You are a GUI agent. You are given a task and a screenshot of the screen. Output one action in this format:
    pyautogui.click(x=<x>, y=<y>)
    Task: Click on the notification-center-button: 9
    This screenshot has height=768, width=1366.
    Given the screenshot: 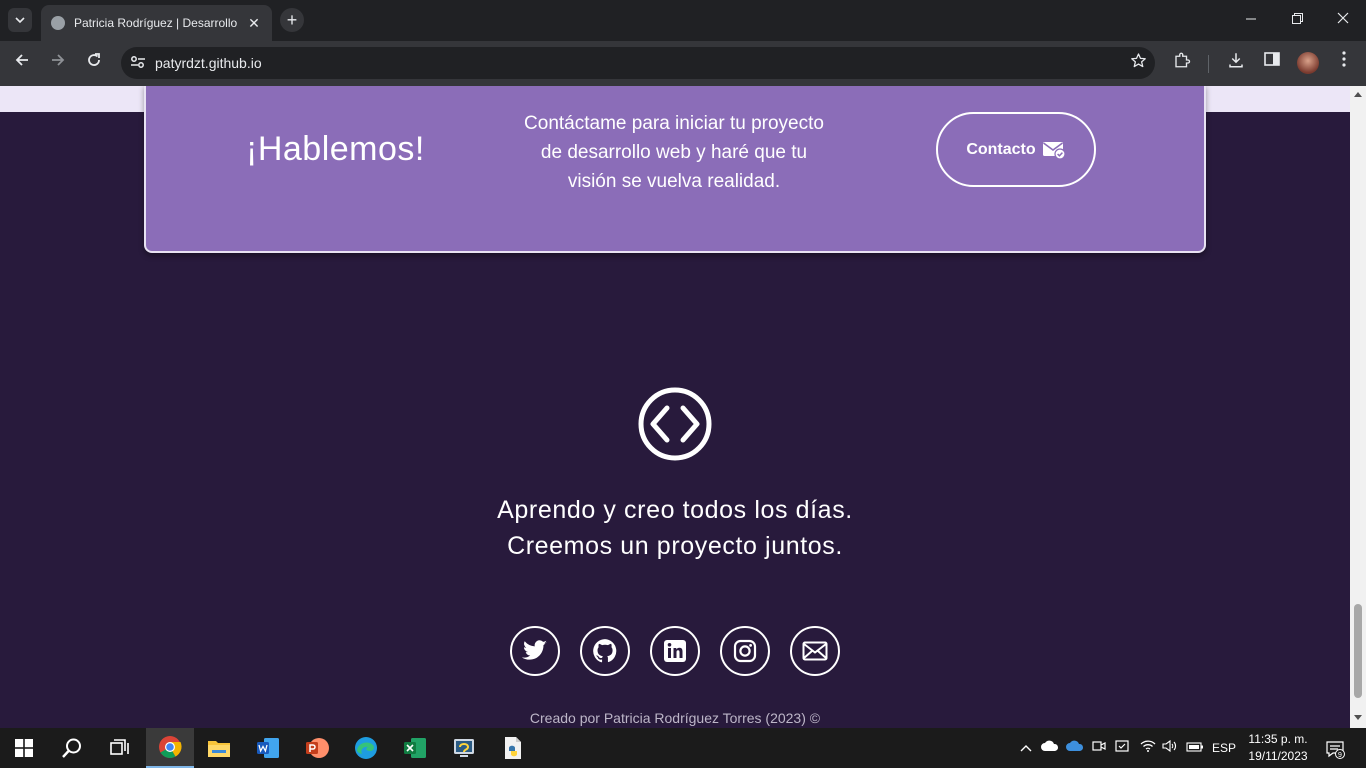 What is the action you would take?
    pyautogui.click(x=1335, y=748)
    